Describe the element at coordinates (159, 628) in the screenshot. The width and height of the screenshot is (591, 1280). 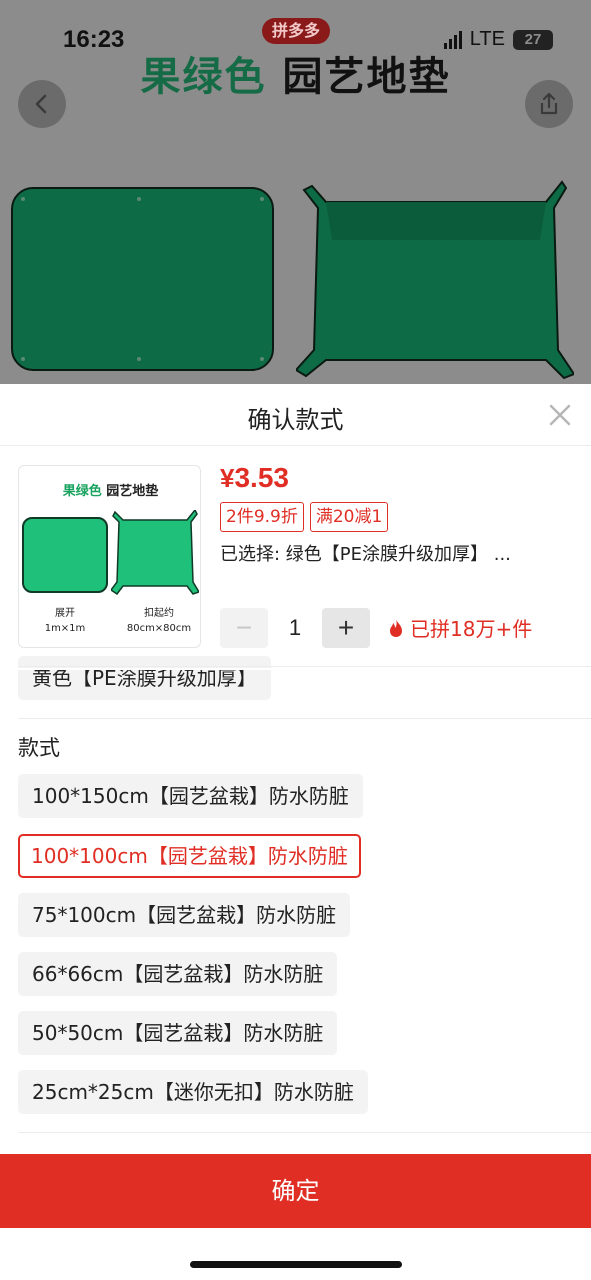
I see `caption-tray-size: 80cm×80cm` at that location.